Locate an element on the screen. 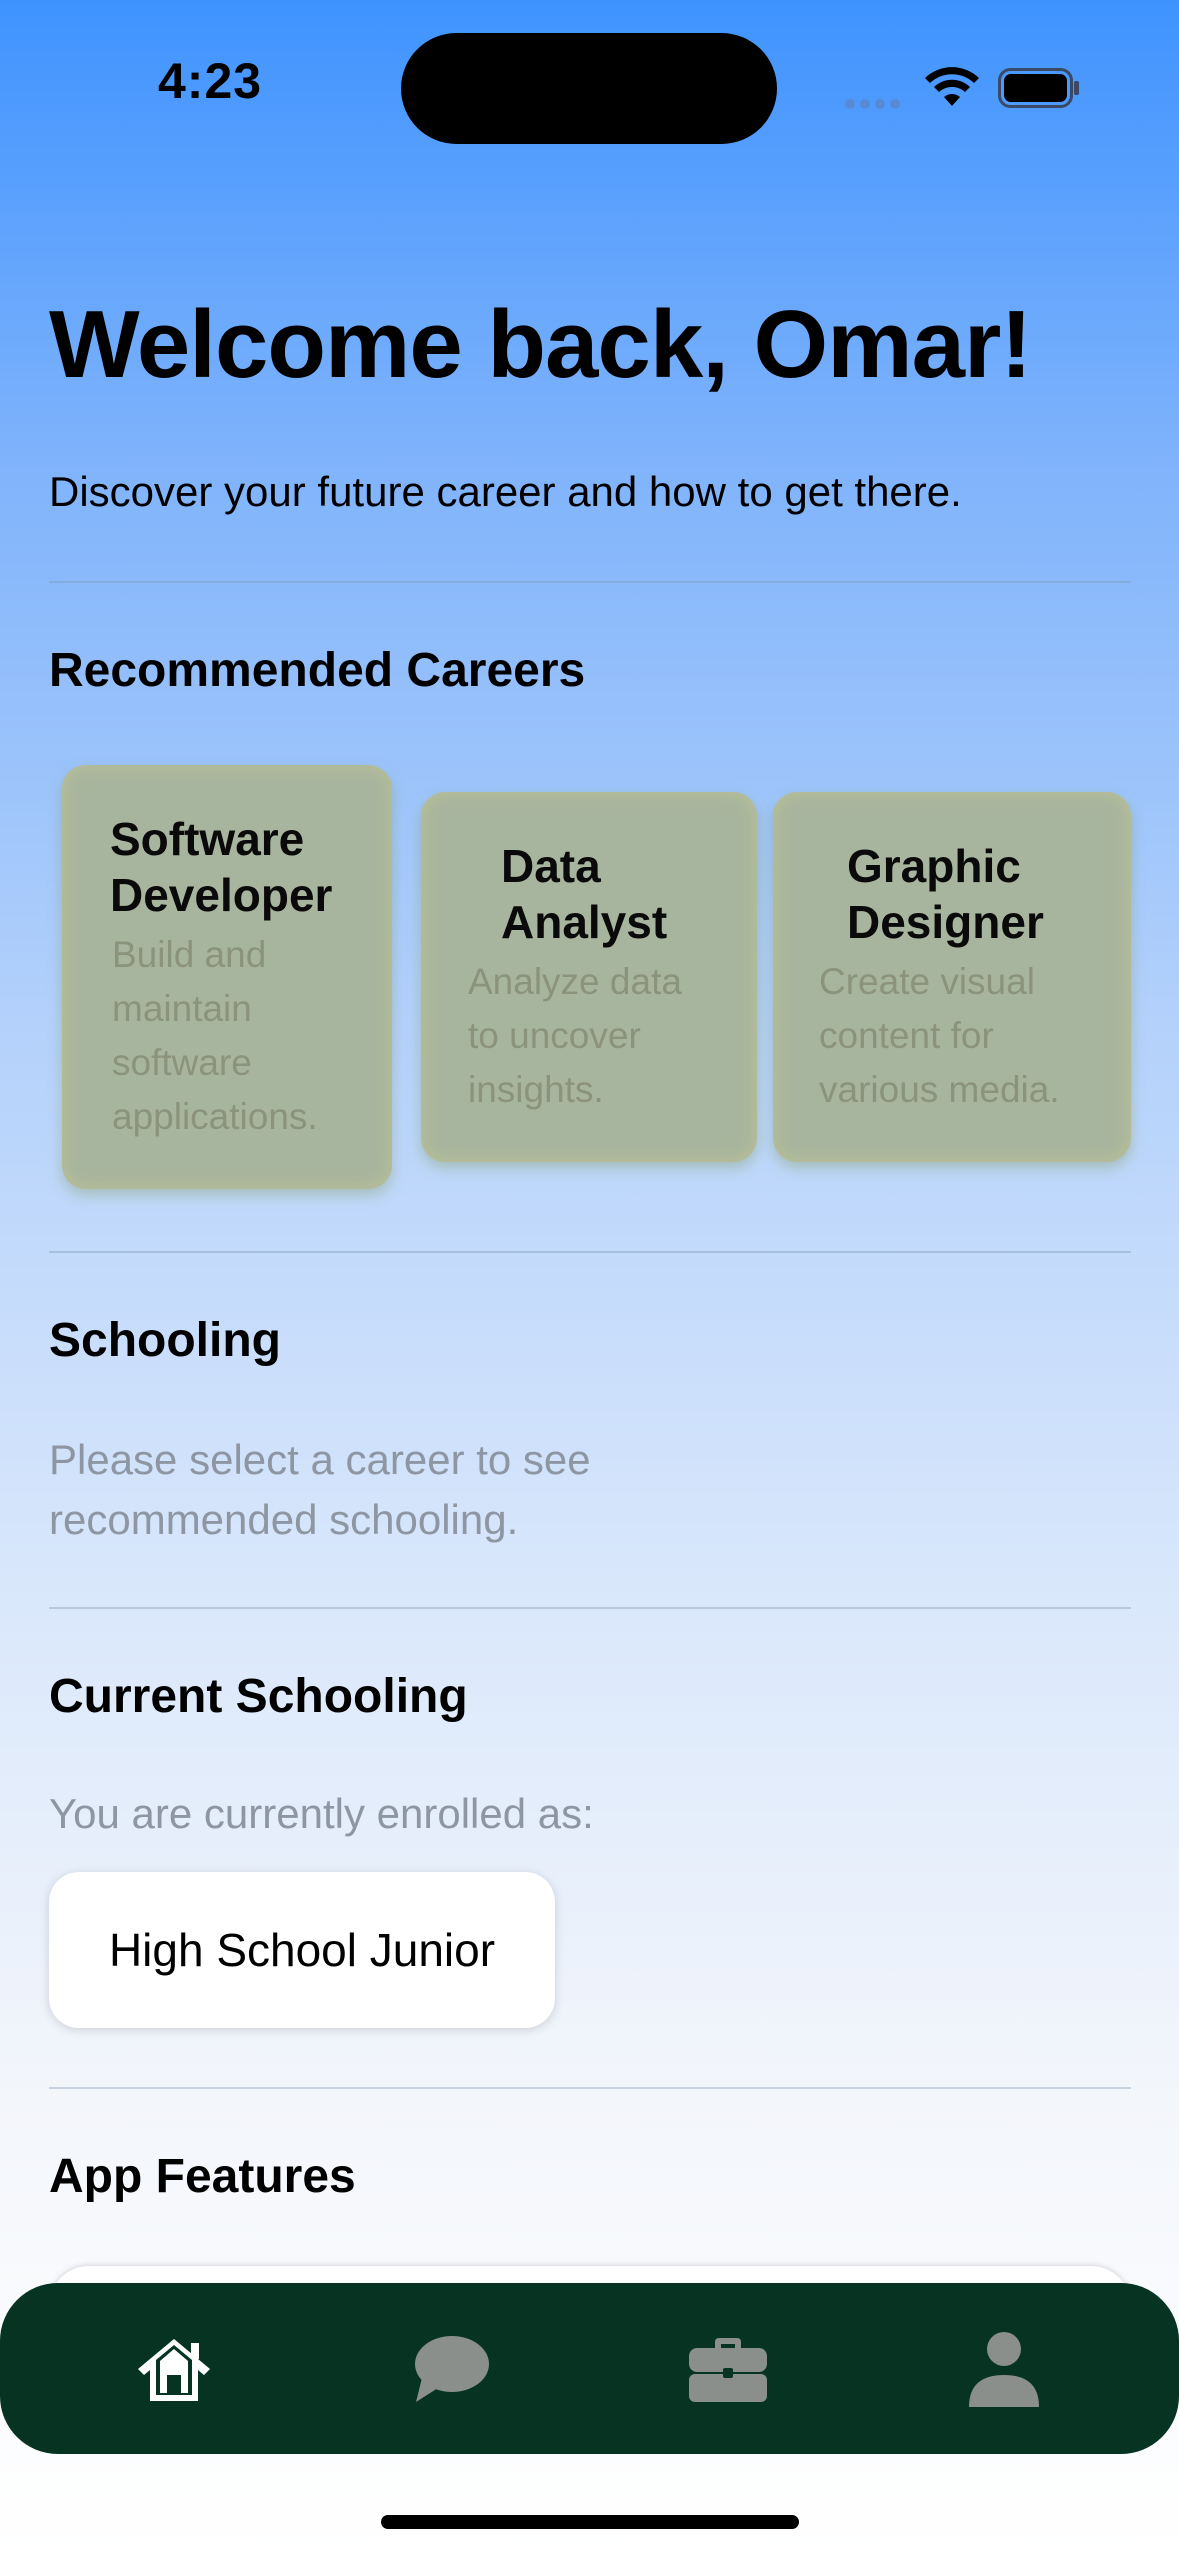  career-desc-line: content for is located at coordinates (906, 1035).